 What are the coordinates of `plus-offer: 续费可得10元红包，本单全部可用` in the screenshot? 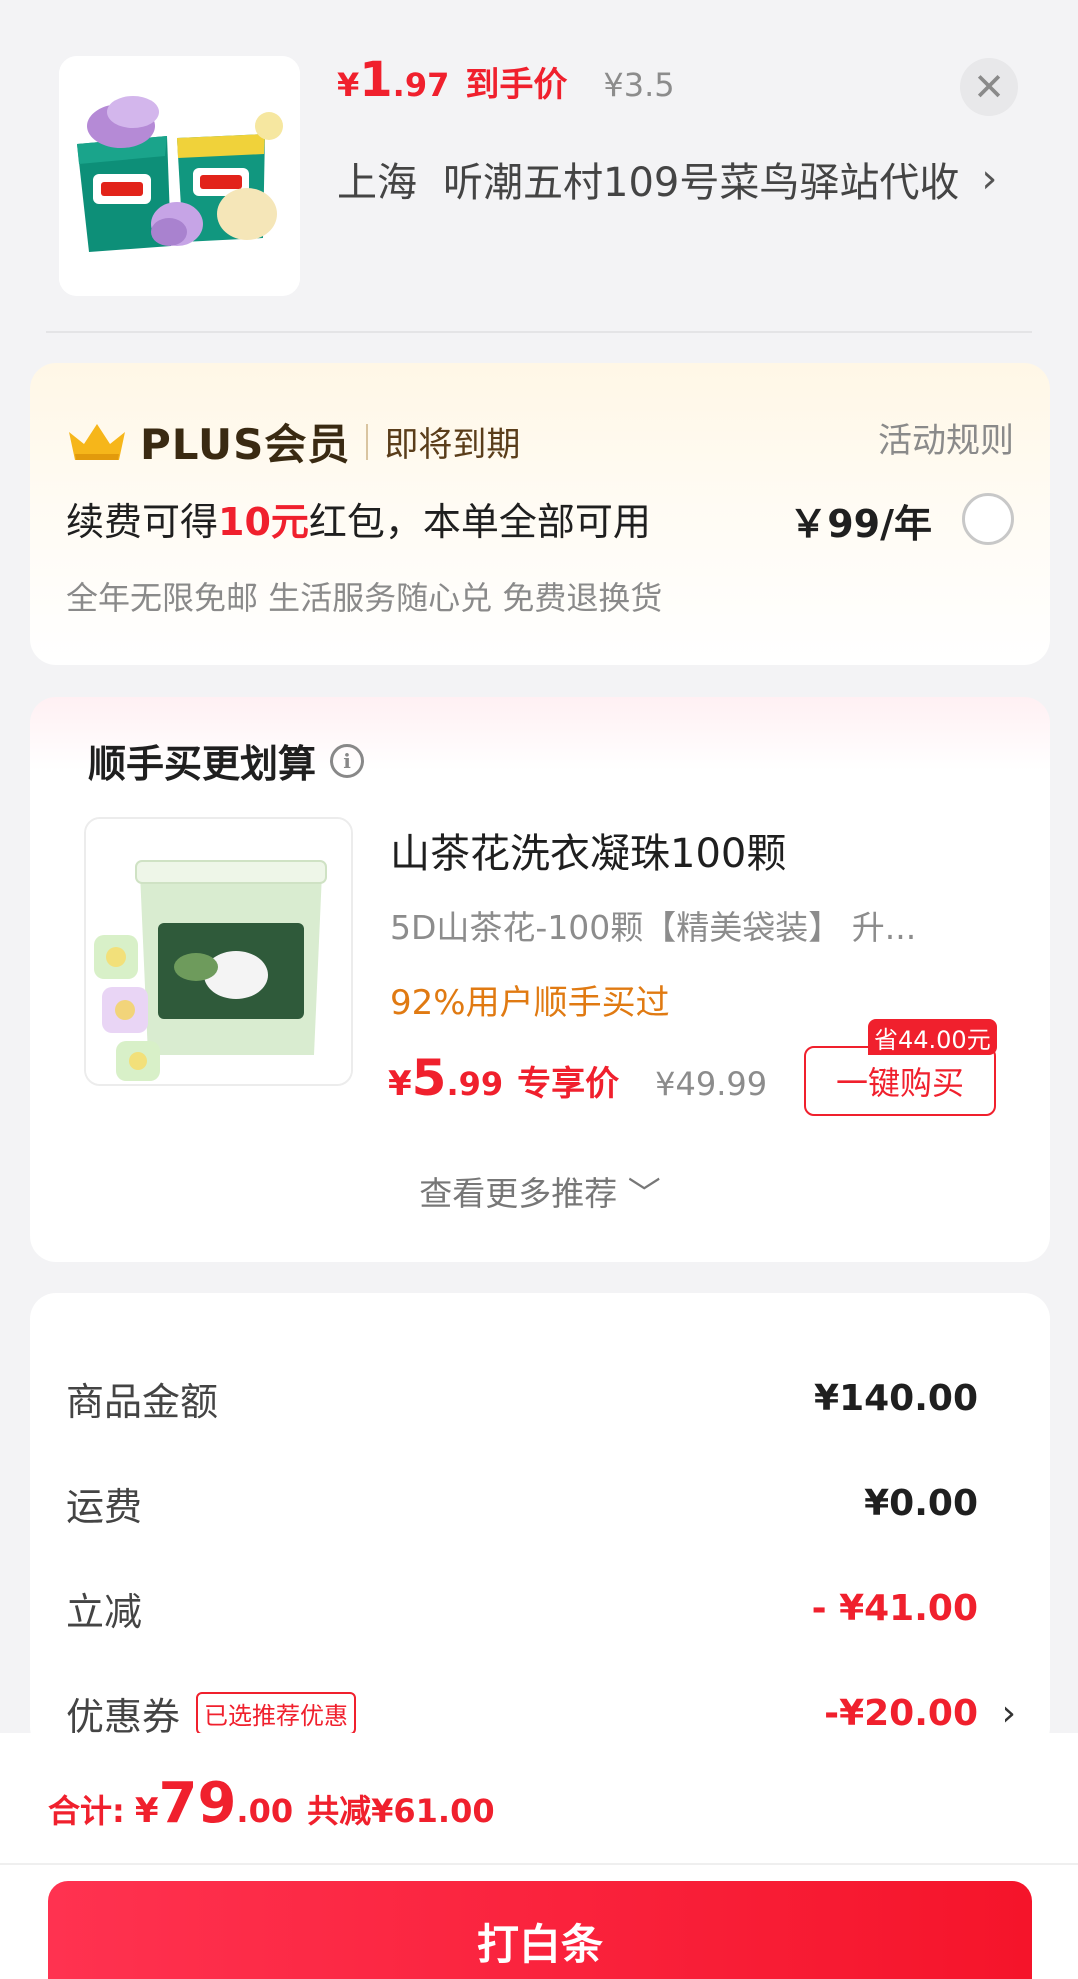 It's located at (358, 518).